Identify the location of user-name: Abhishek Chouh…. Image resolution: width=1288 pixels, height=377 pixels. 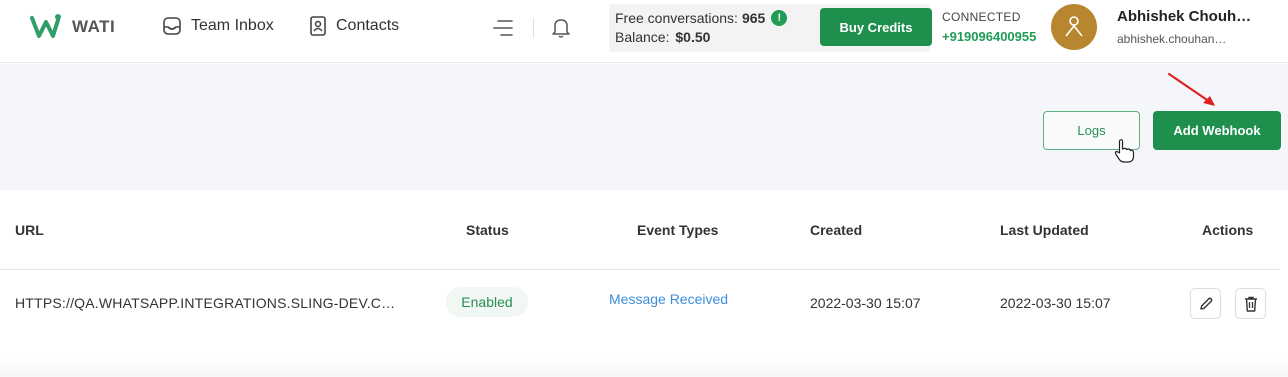
(1184, 16).